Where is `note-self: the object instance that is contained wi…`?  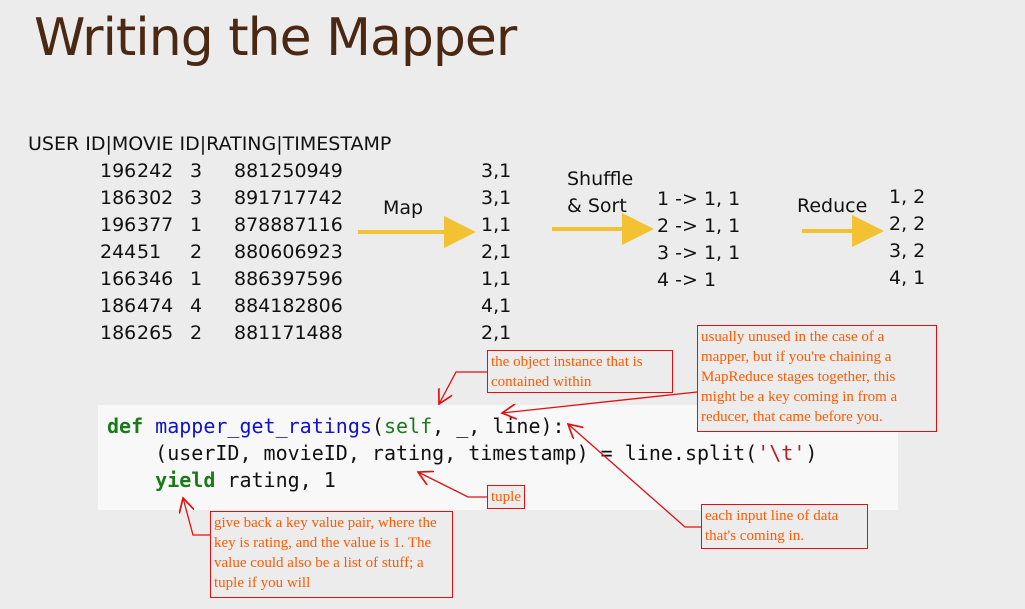 note-self: the object instance that is contained wi… is located at coordinates (580, 371).